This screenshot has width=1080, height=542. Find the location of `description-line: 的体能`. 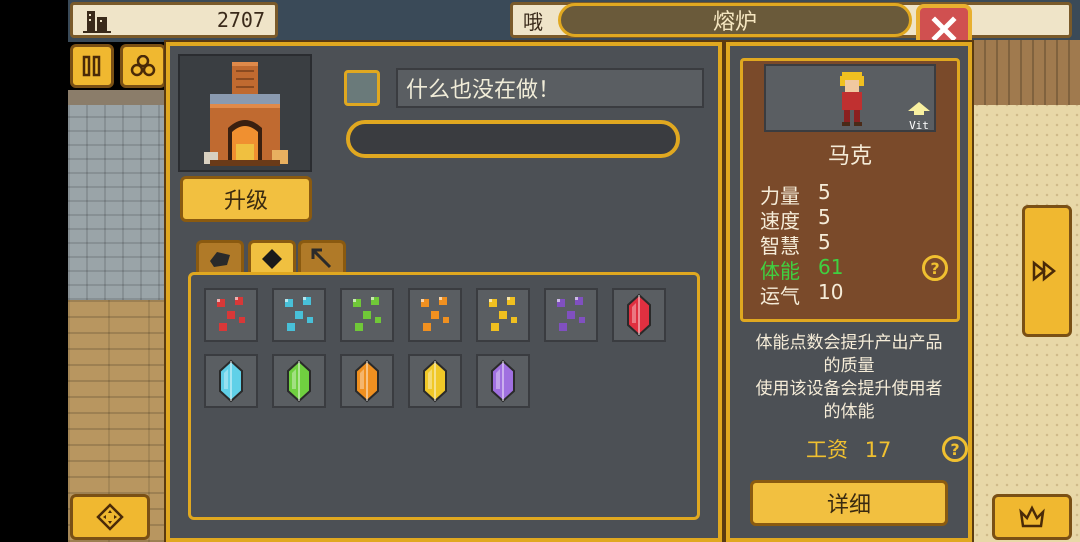

description-line: 的体能 is located at coordinates (849, 412).